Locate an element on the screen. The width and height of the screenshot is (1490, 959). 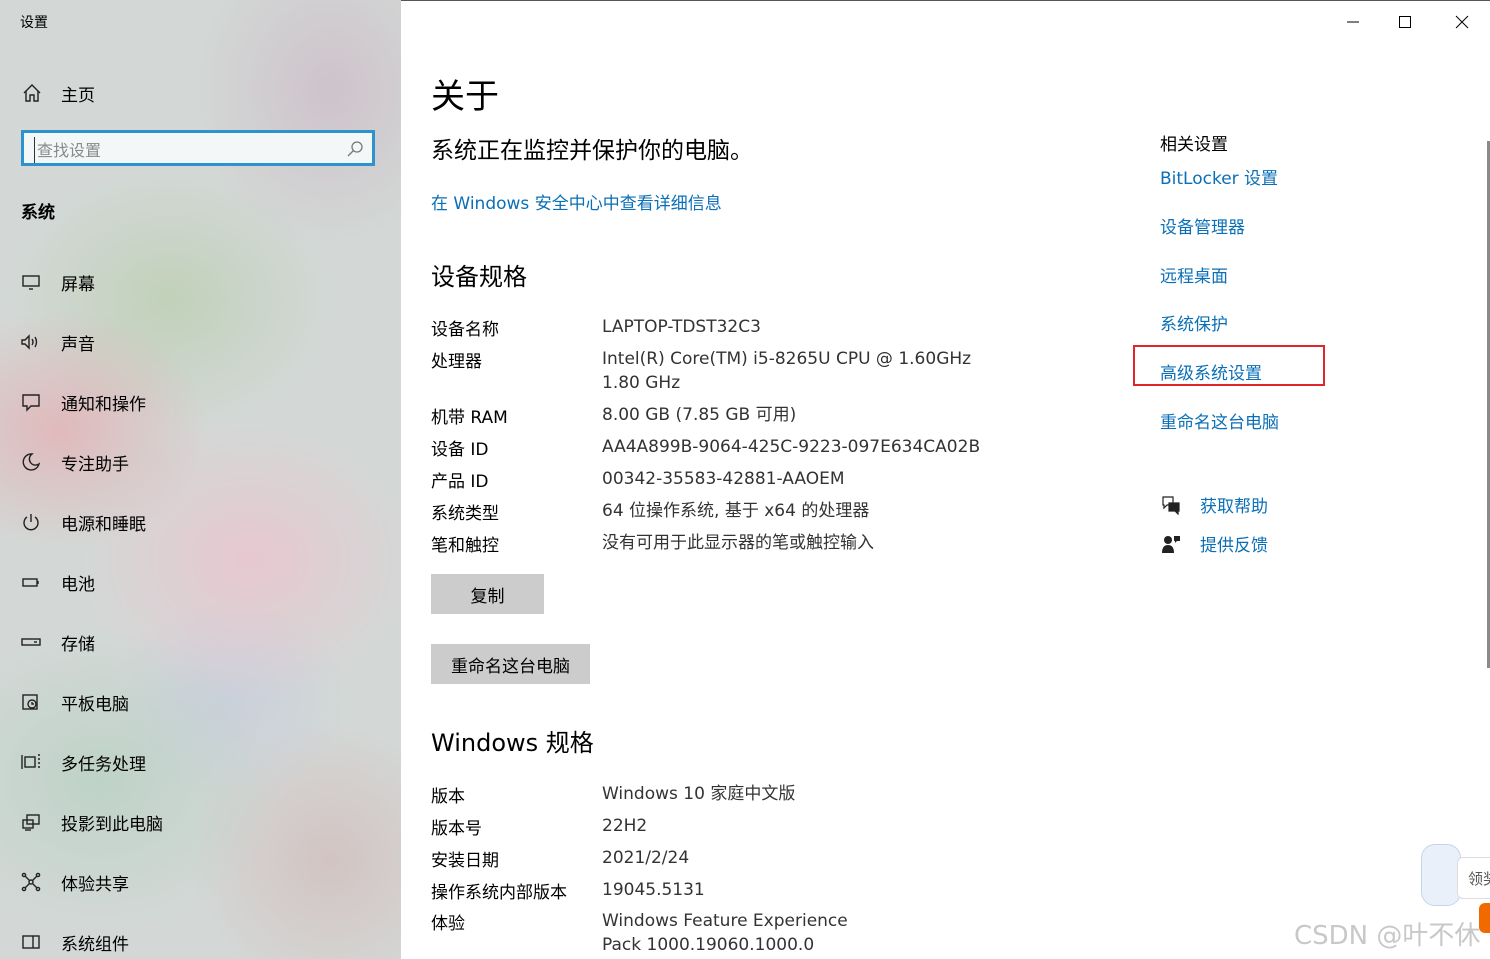
device-specs-heading: 设备规格 is located at coordinates (479, 277).